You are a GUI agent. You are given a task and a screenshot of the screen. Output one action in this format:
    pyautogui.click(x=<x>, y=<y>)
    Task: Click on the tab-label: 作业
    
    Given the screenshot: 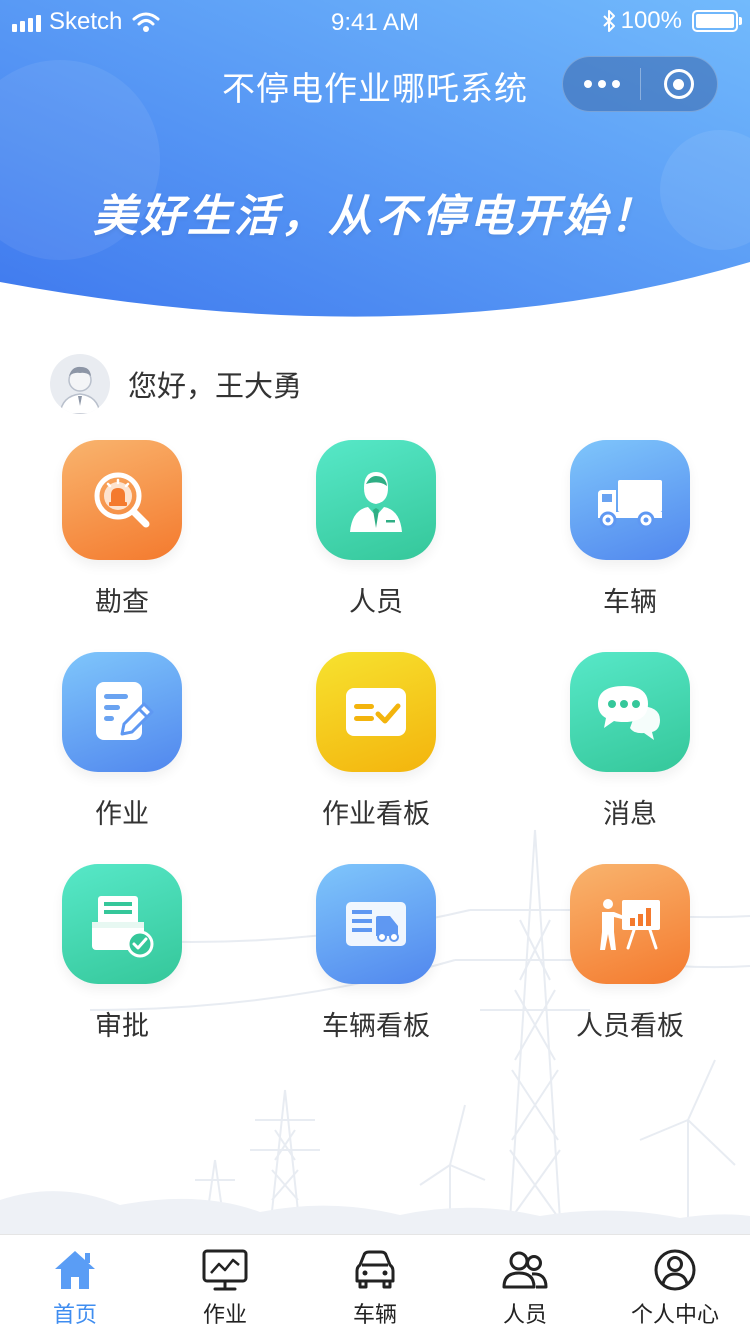 What is the action you would take?
    pyautogui.click(x=224, y=1315)
    